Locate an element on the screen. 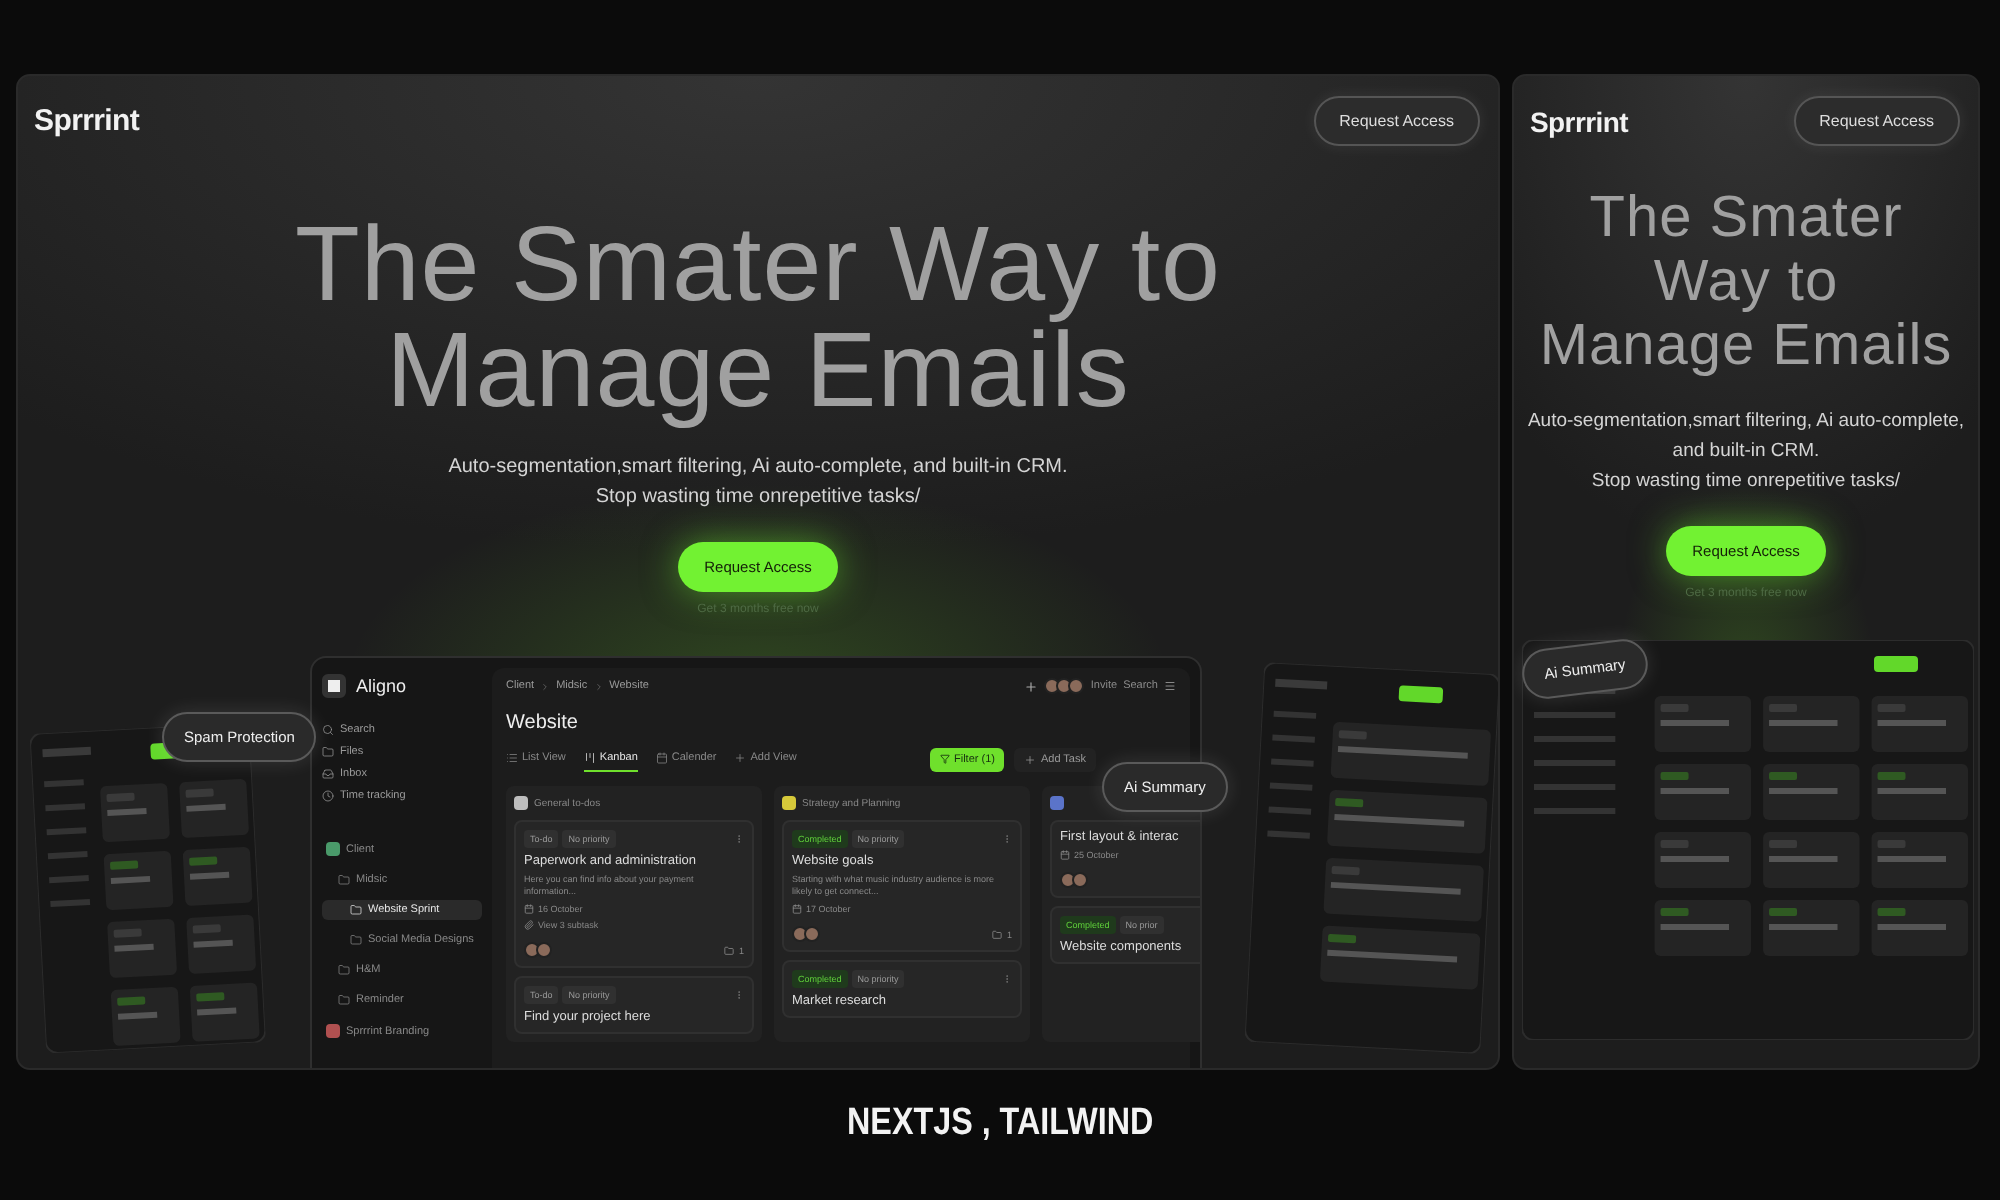 This screenshot has height=1200, width=2000. list-icon is located at coordinates (512, 758).